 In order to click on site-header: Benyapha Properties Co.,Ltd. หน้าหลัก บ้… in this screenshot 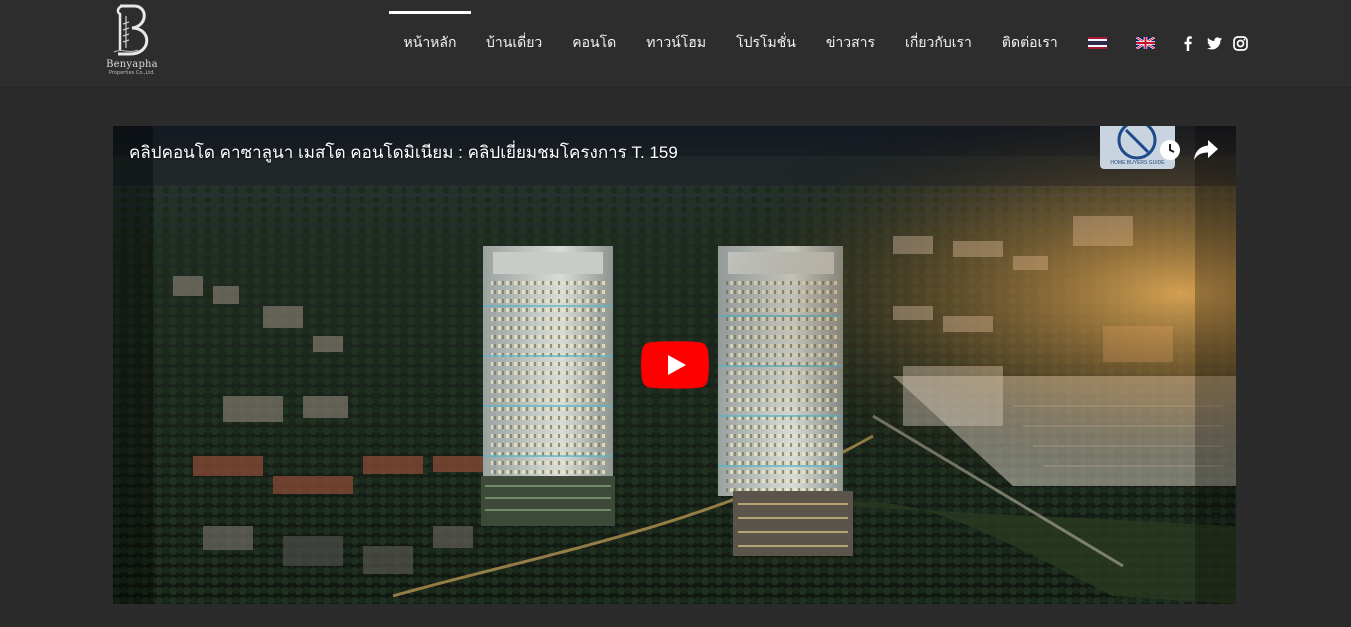, I will do `click(675, 44)`.